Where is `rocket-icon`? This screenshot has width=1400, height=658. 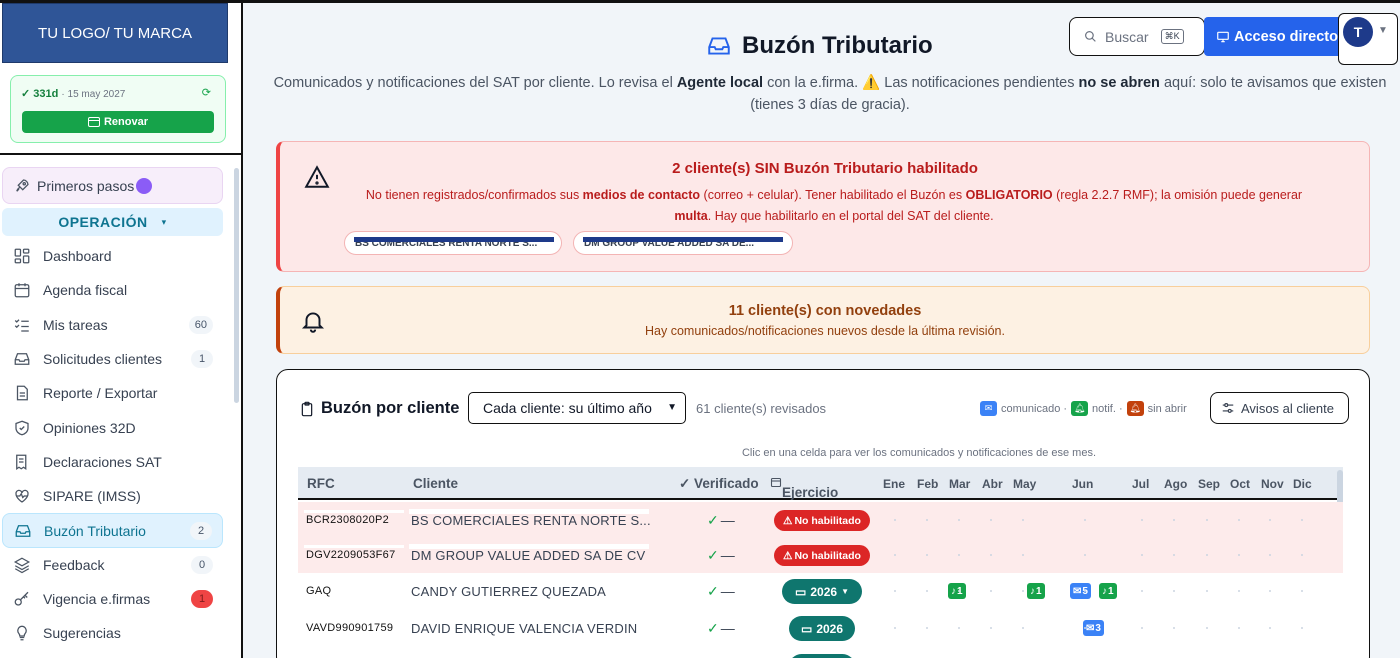
rocket-icon is located at coordinates (22, 185).